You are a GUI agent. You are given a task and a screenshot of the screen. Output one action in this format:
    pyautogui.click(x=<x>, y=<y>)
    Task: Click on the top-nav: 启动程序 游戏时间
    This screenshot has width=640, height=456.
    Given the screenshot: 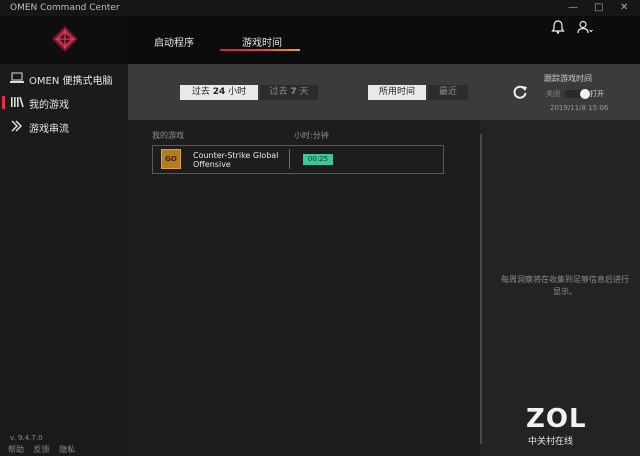 What is the action you would take?
    pyautogui.click(x=384, y=40)
    